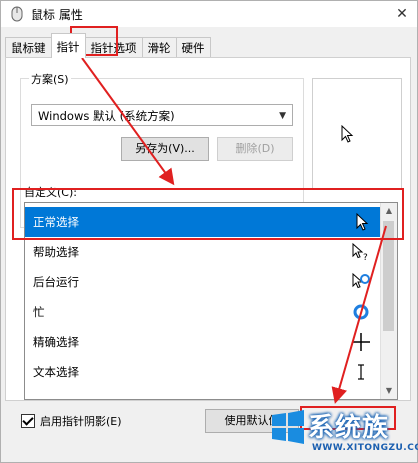 The width and height of the screenshot is (418, 463). What do you see at coordinates (349, 428) in the screenshot?
I see `watermark-text: 系统族` at bounding box center [349, 428].